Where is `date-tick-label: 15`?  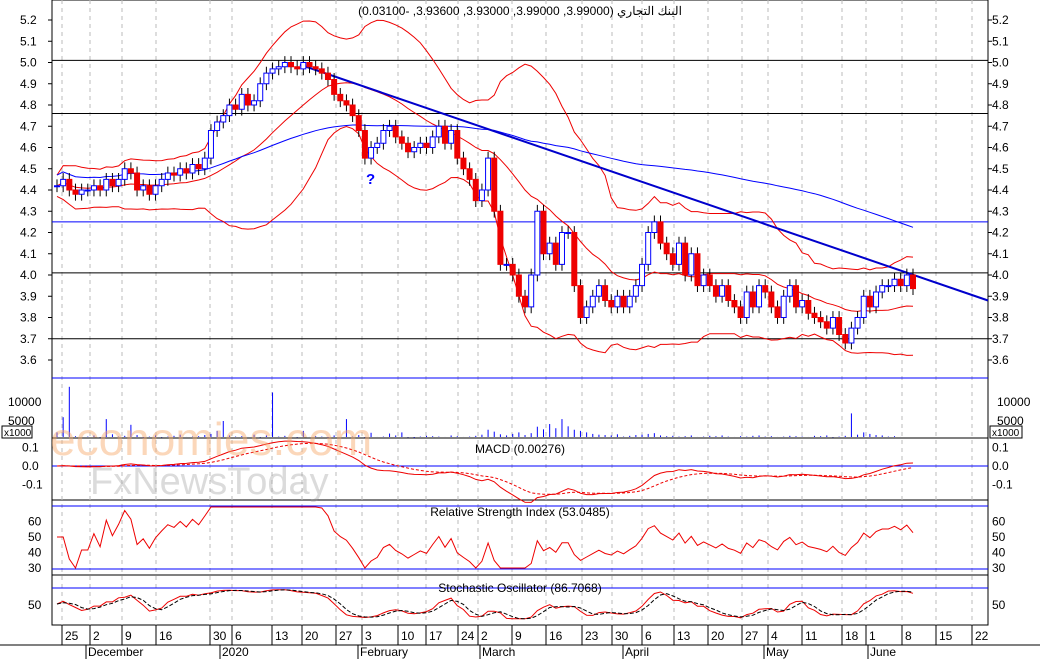 date-tick-label: 15 is located at coordinates (946, 636).